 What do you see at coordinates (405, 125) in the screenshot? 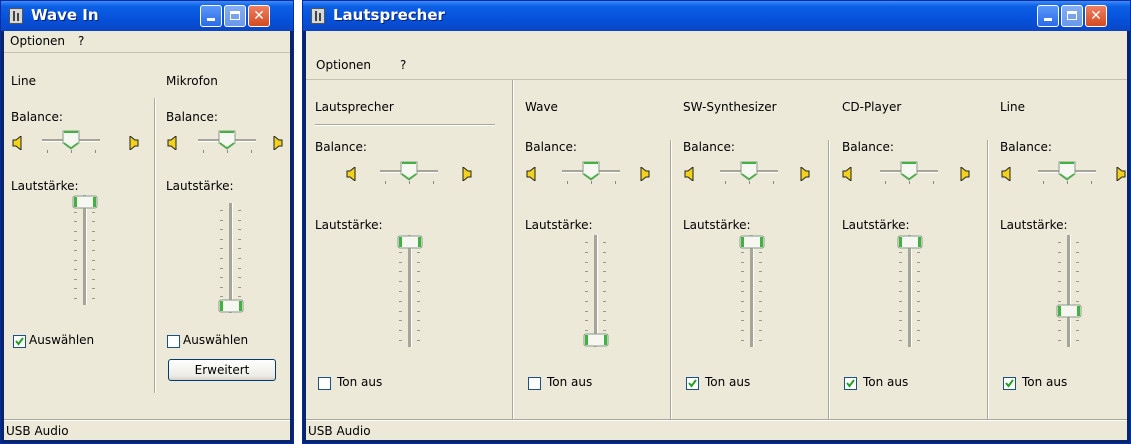
I see `master-separator` at bounding box center [405, 125].